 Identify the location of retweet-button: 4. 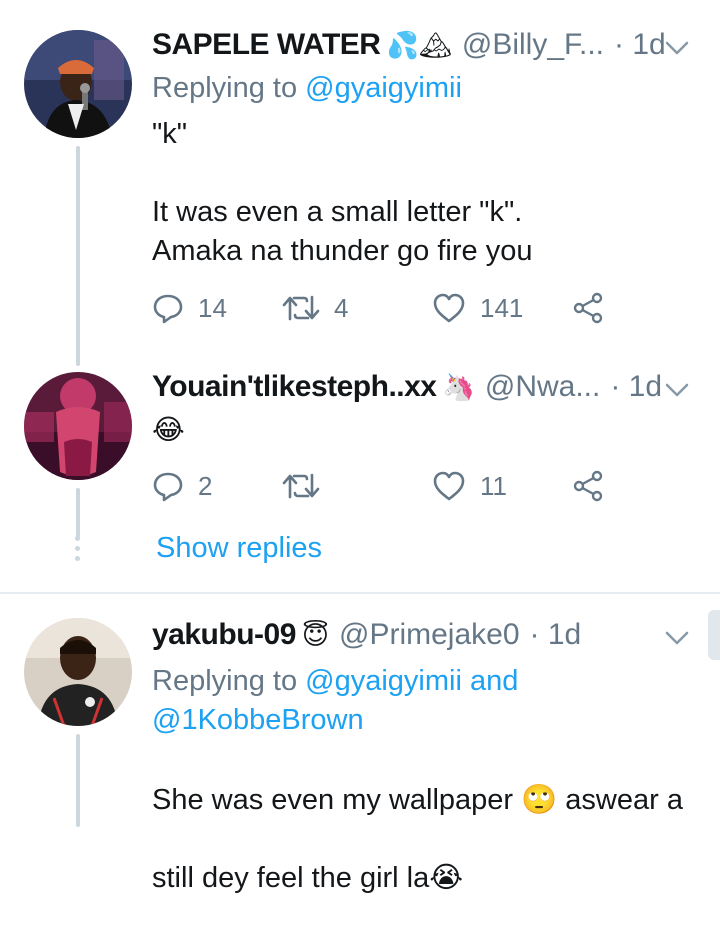
(357, 308).